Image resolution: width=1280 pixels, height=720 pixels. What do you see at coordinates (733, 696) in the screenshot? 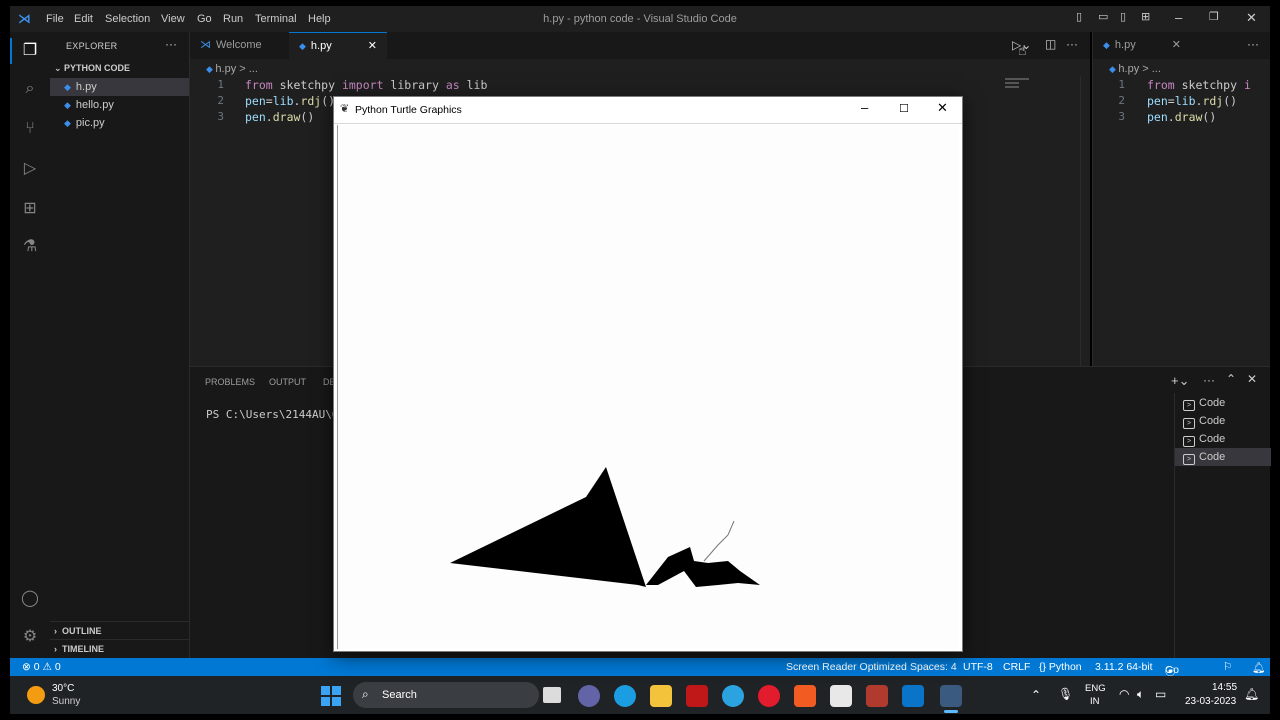
I see `chrome-icon` at bounding box center [733, 696].